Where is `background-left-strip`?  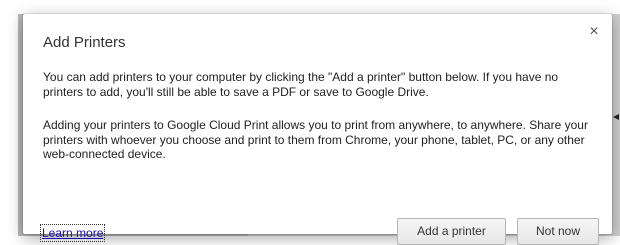
background-left-strip is located at coordinates (9, 125).